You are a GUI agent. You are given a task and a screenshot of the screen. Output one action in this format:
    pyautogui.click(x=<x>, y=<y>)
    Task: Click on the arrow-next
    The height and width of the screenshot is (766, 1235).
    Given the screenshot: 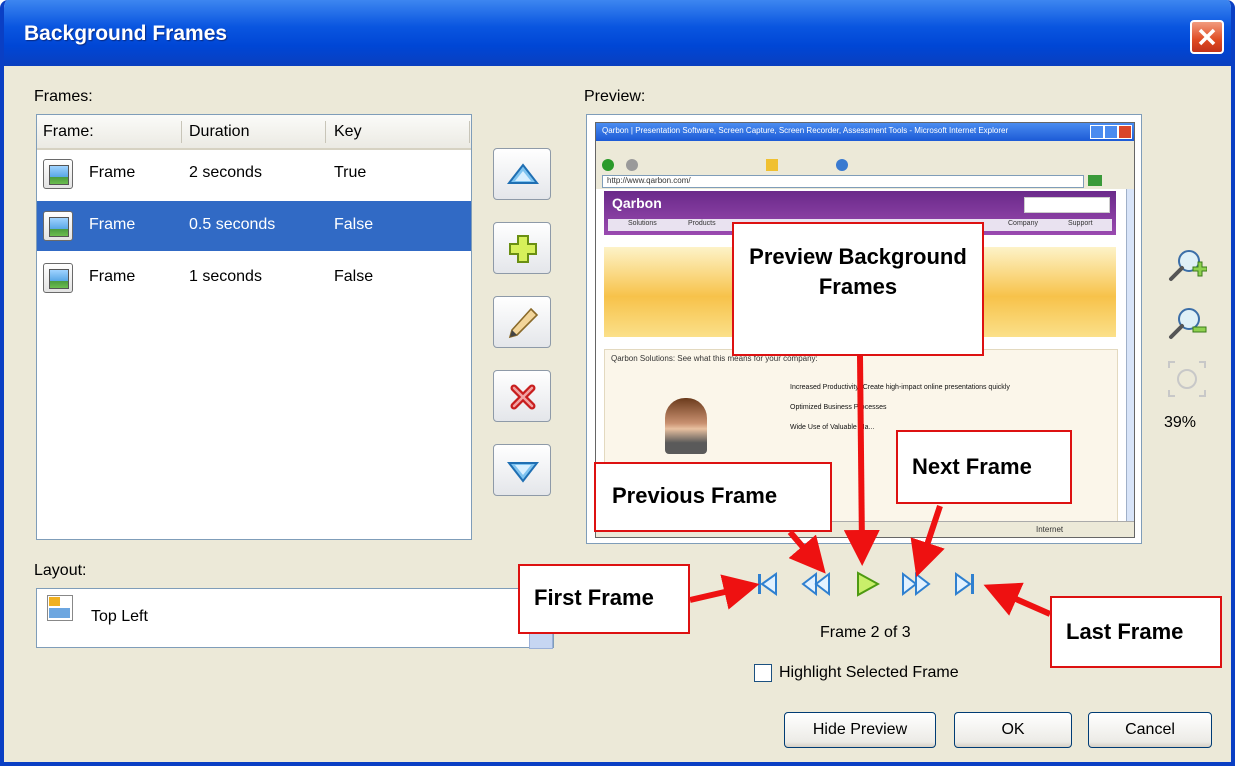 What is the action you would take?
    pyautogui.click(x=927, y=541)
    